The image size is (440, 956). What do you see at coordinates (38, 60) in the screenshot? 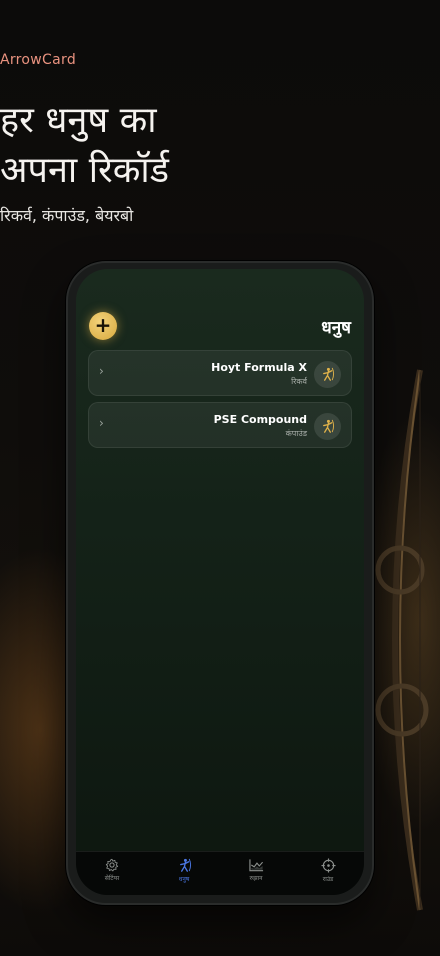
I see `app-name: ArrowCard` at bounding box center [38, 60].